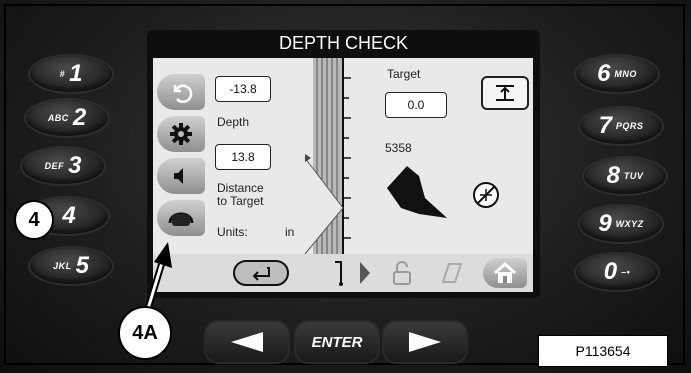 The image size is (691, 373). Describe the element at coordinates (76, 73) in the screenshot. I see `key-1-number: 1` at that location.